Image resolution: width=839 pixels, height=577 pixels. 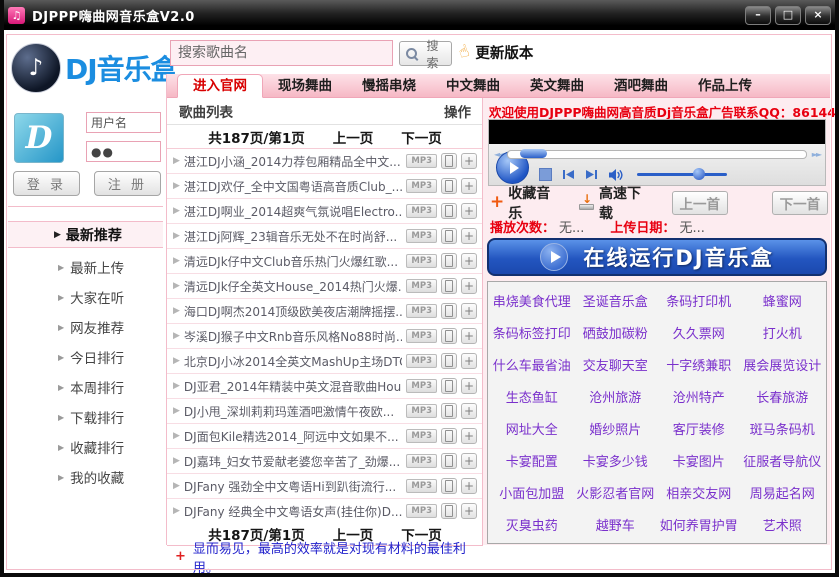 What do you see at coordinates (220, 86) in the screenshot?
I see `tab-official-site: 进入官网` at bounding box center [220, 86].